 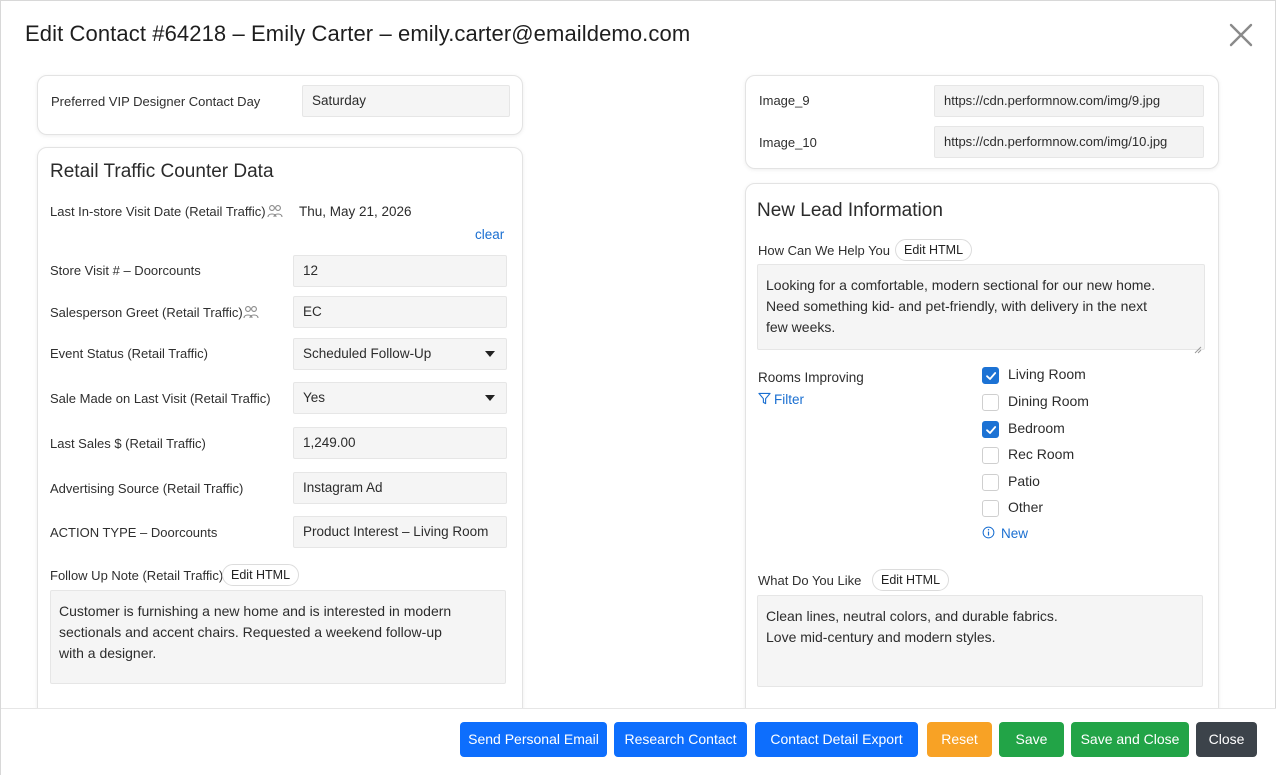 I want to click on event-status-select: Scheduled Follow-Up, so click(x=400, y=354).